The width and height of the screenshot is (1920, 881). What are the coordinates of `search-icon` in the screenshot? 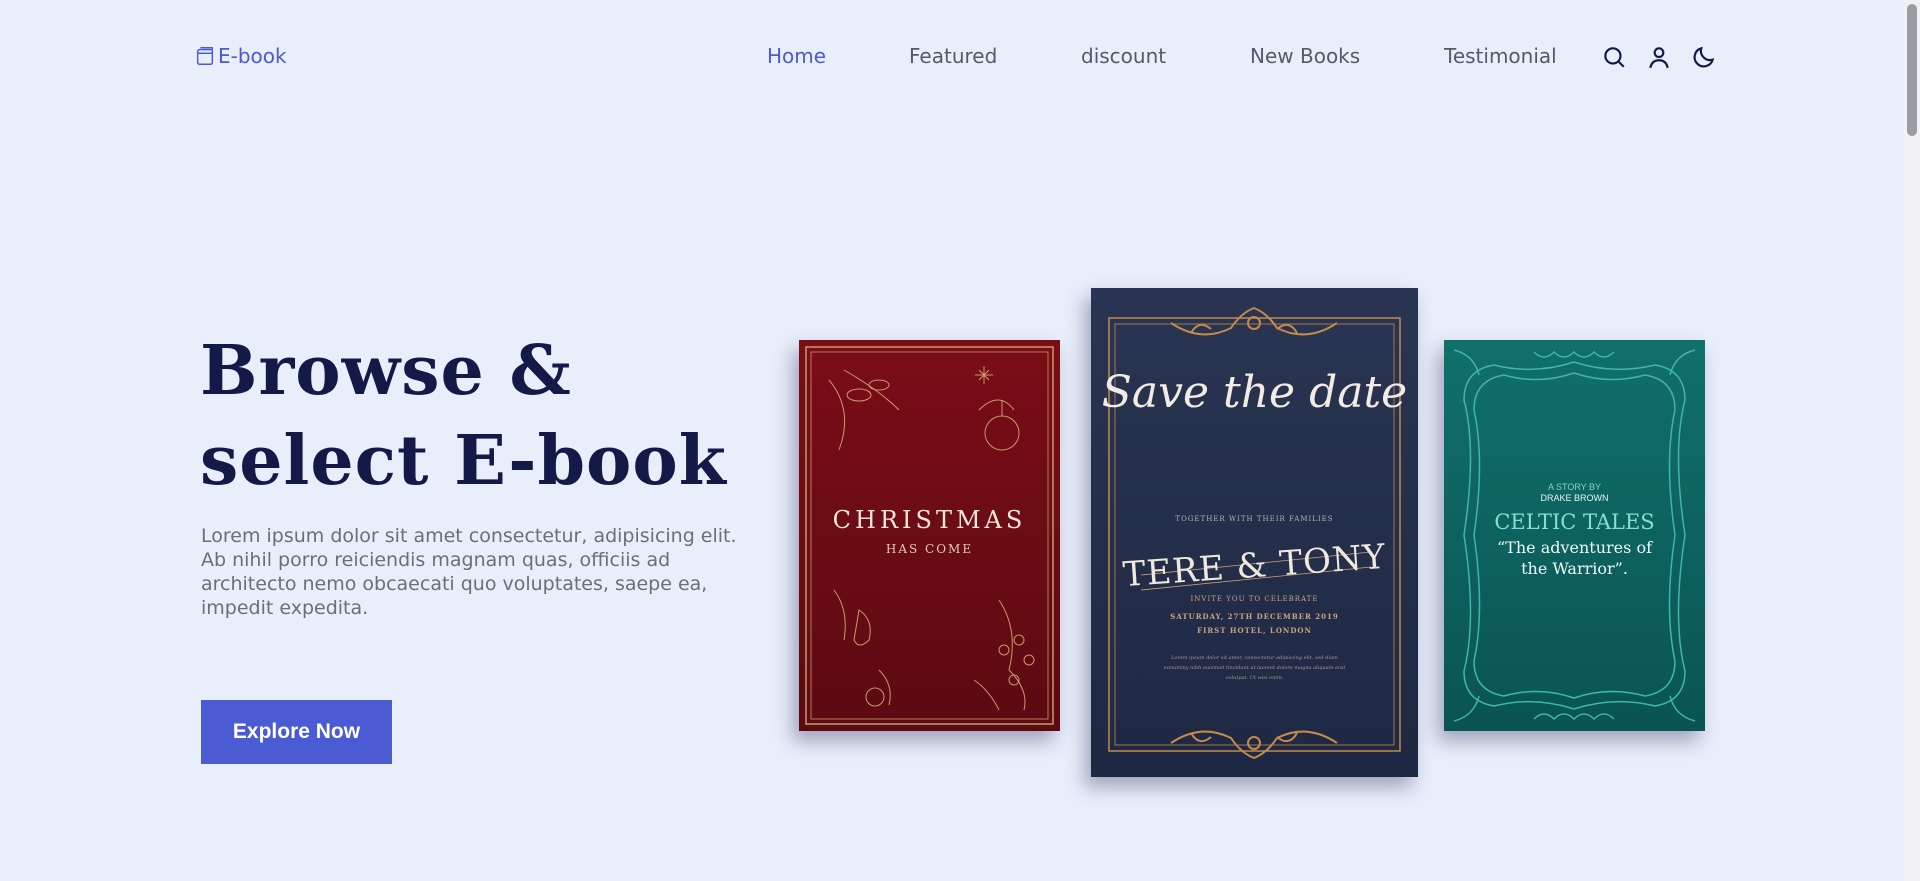 It's located at (1614, 57).